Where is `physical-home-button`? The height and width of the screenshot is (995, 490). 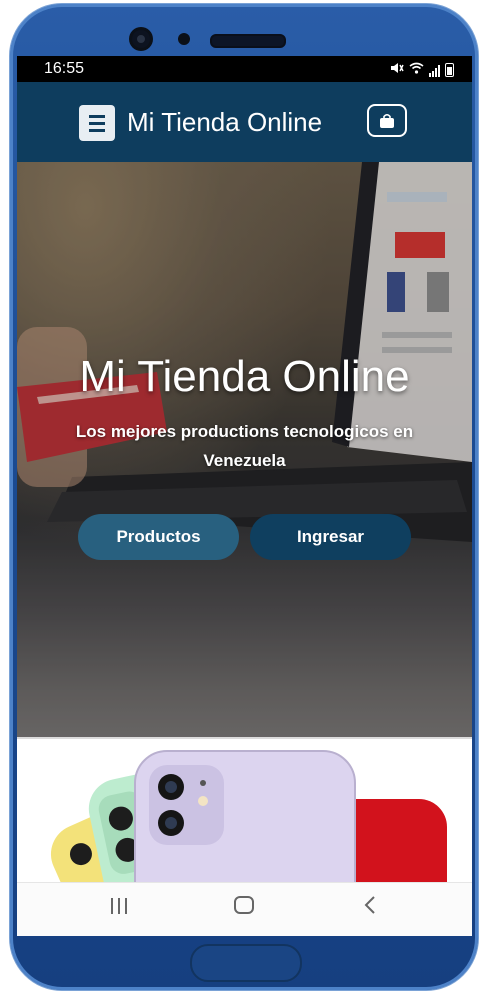
physical-home-button is located at coordinates (246, 963).